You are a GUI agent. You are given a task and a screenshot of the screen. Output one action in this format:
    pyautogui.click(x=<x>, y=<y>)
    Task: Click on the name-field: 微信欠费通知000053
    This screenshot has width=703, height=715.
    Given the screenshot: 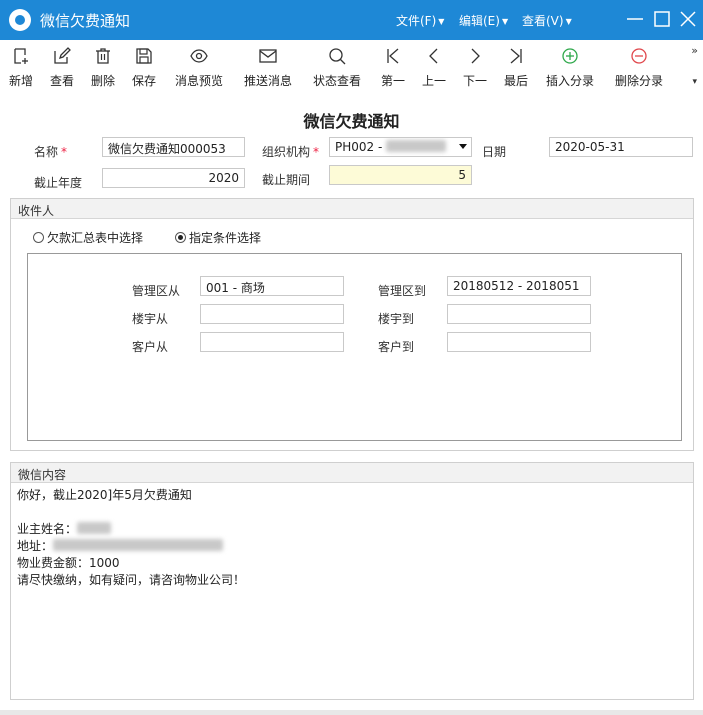 What is the action you would take?
    pyautogui.click(x=173, y=147)
    